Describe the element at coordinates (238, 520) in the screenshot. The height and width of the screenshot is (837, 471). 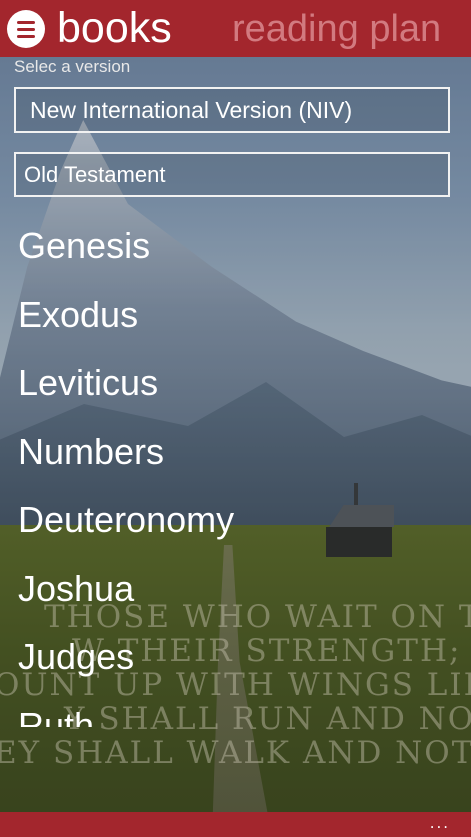
I see `book-item-deuteronomy: Deuteronomy` at that location.